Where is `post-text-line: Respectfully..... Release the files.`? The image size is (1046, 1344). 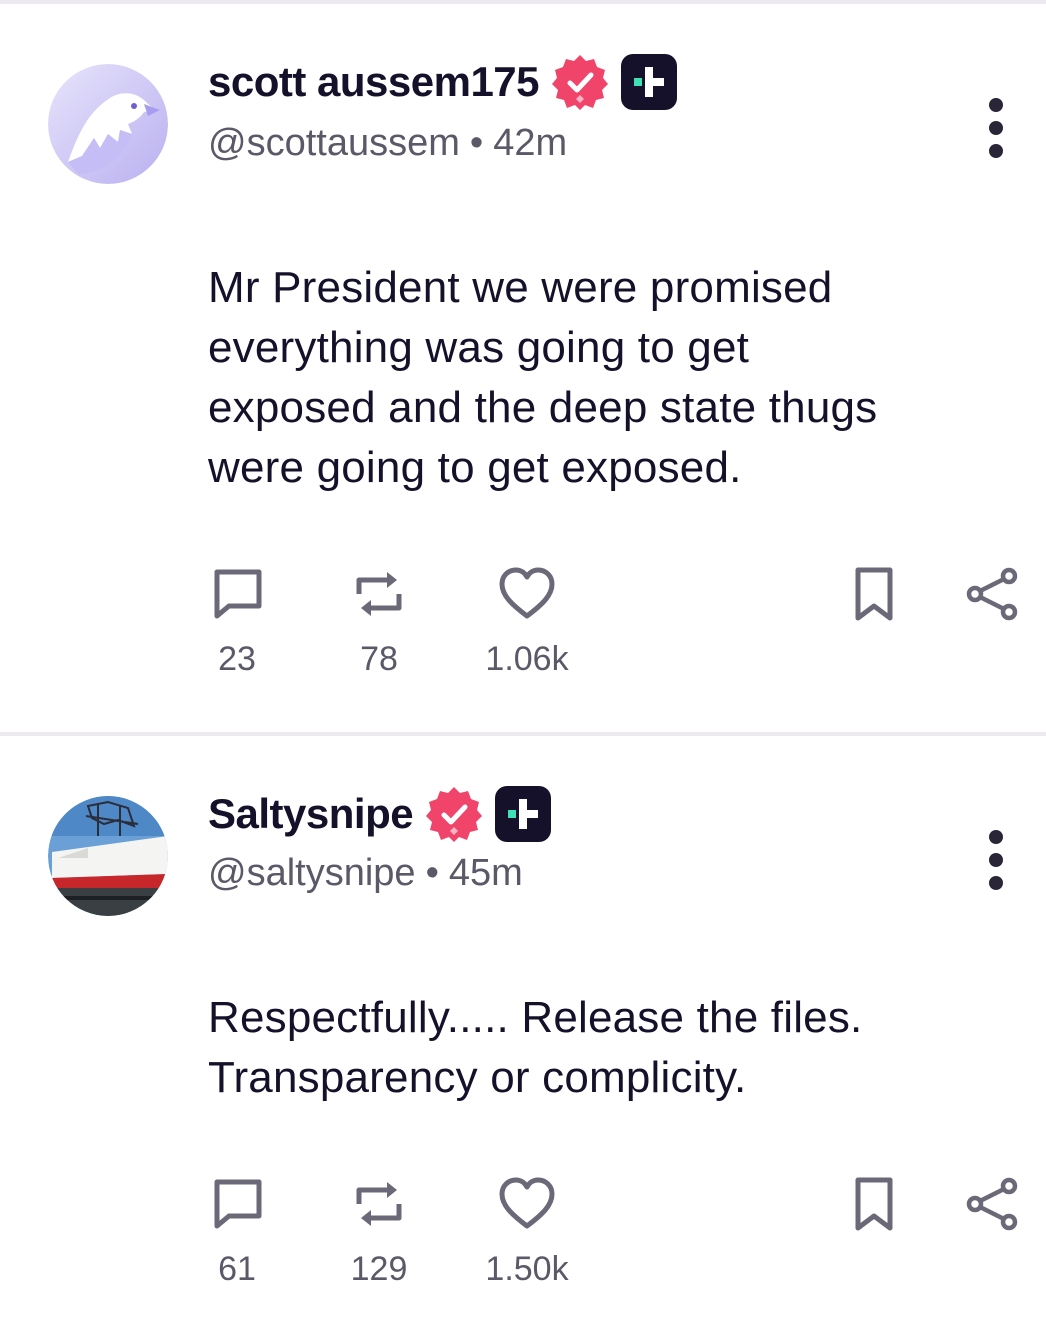 post-text-line: Respectfully..... Release the files. is located at coordinates (535, 1017).